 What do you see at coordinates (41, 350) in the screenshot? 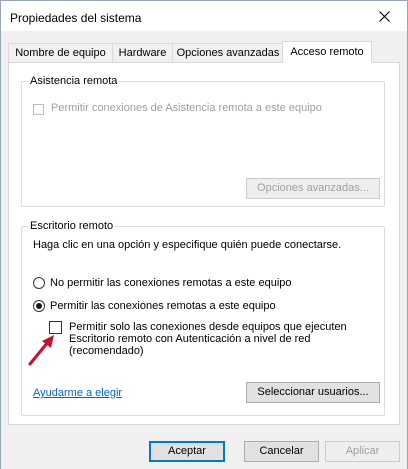
I see `annotation-arrow-icon` at bounding box center [41, 350].